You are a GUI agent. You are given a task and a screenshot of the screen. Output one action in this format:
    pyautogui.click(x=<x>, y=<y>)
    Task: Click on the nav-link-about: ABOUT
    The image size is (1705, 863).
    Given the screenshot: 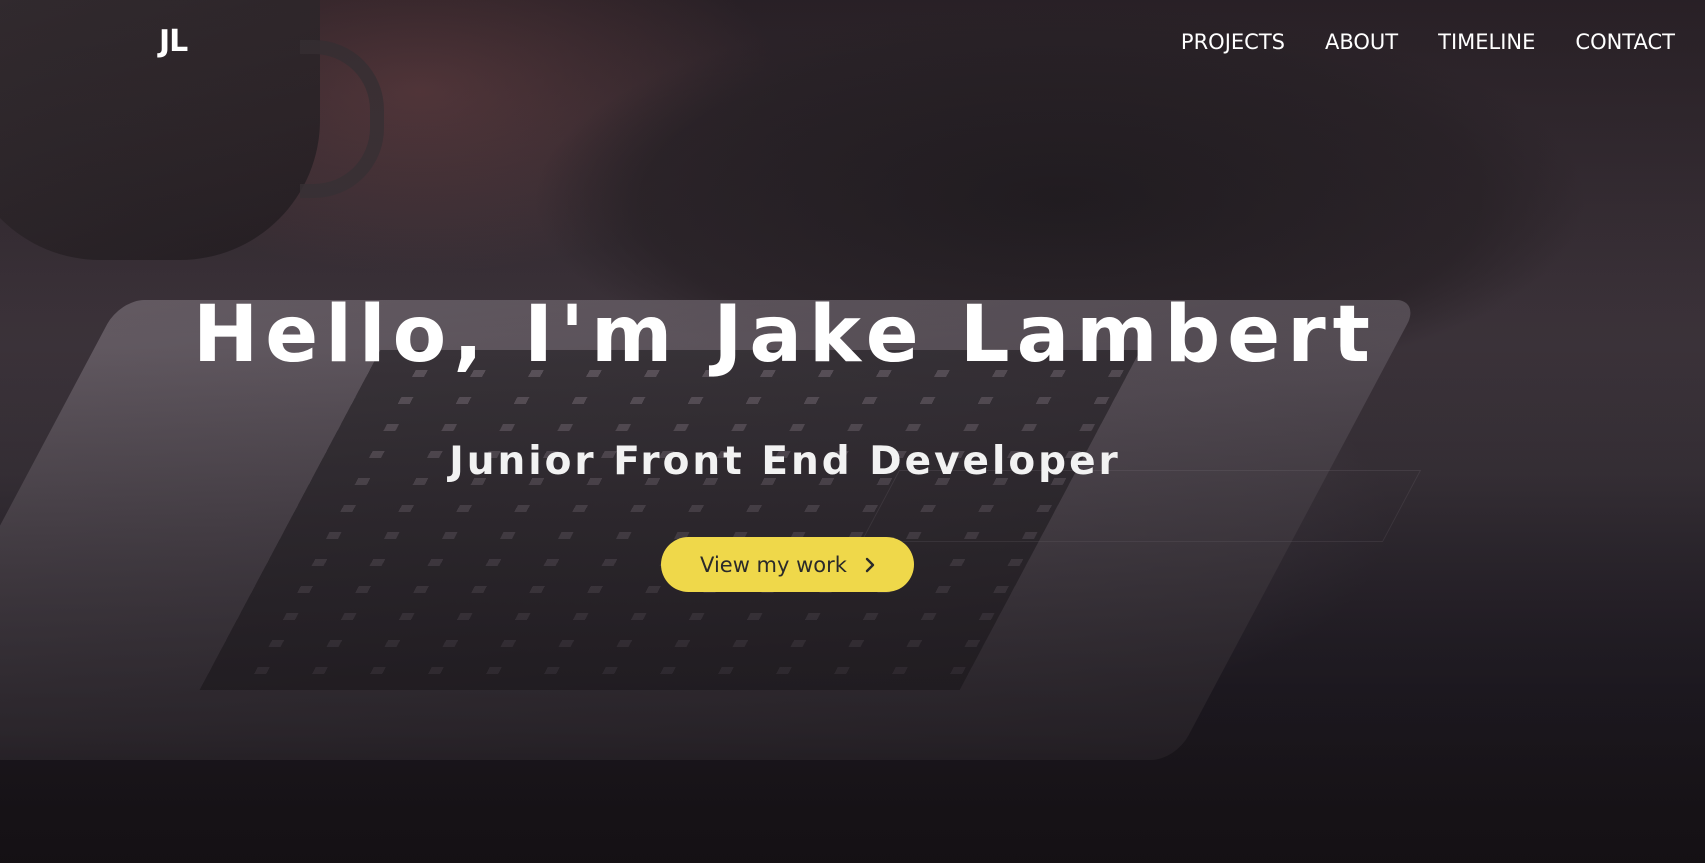 What is the action you would take?
    pyautogui.click(x=1361, y=42)
    